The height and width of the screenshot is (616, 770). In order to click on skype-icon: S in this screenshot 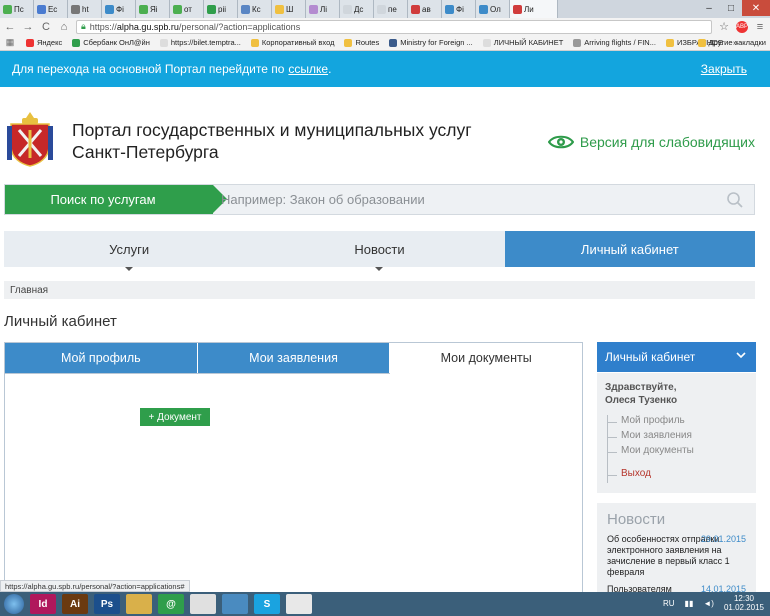, I will do `click(267, 604)`.